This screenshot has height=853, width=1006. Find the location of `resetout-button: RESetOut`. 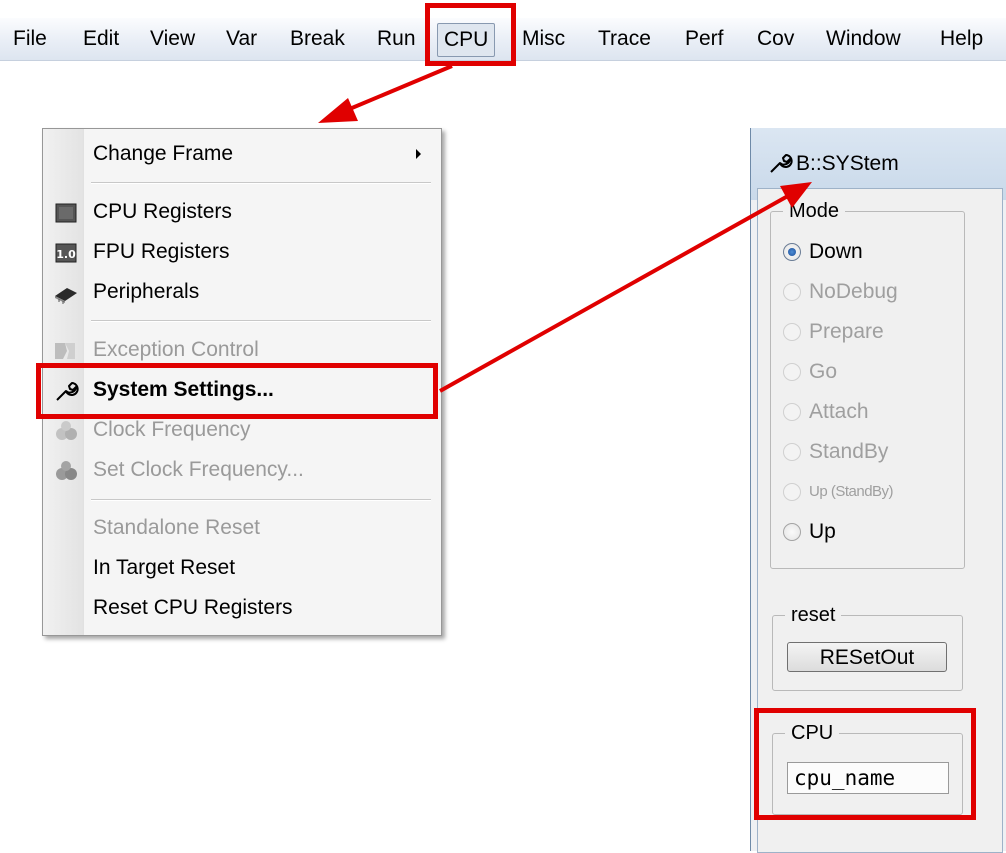

resetout-button: RESetOut is located at coordinates (867, 657).